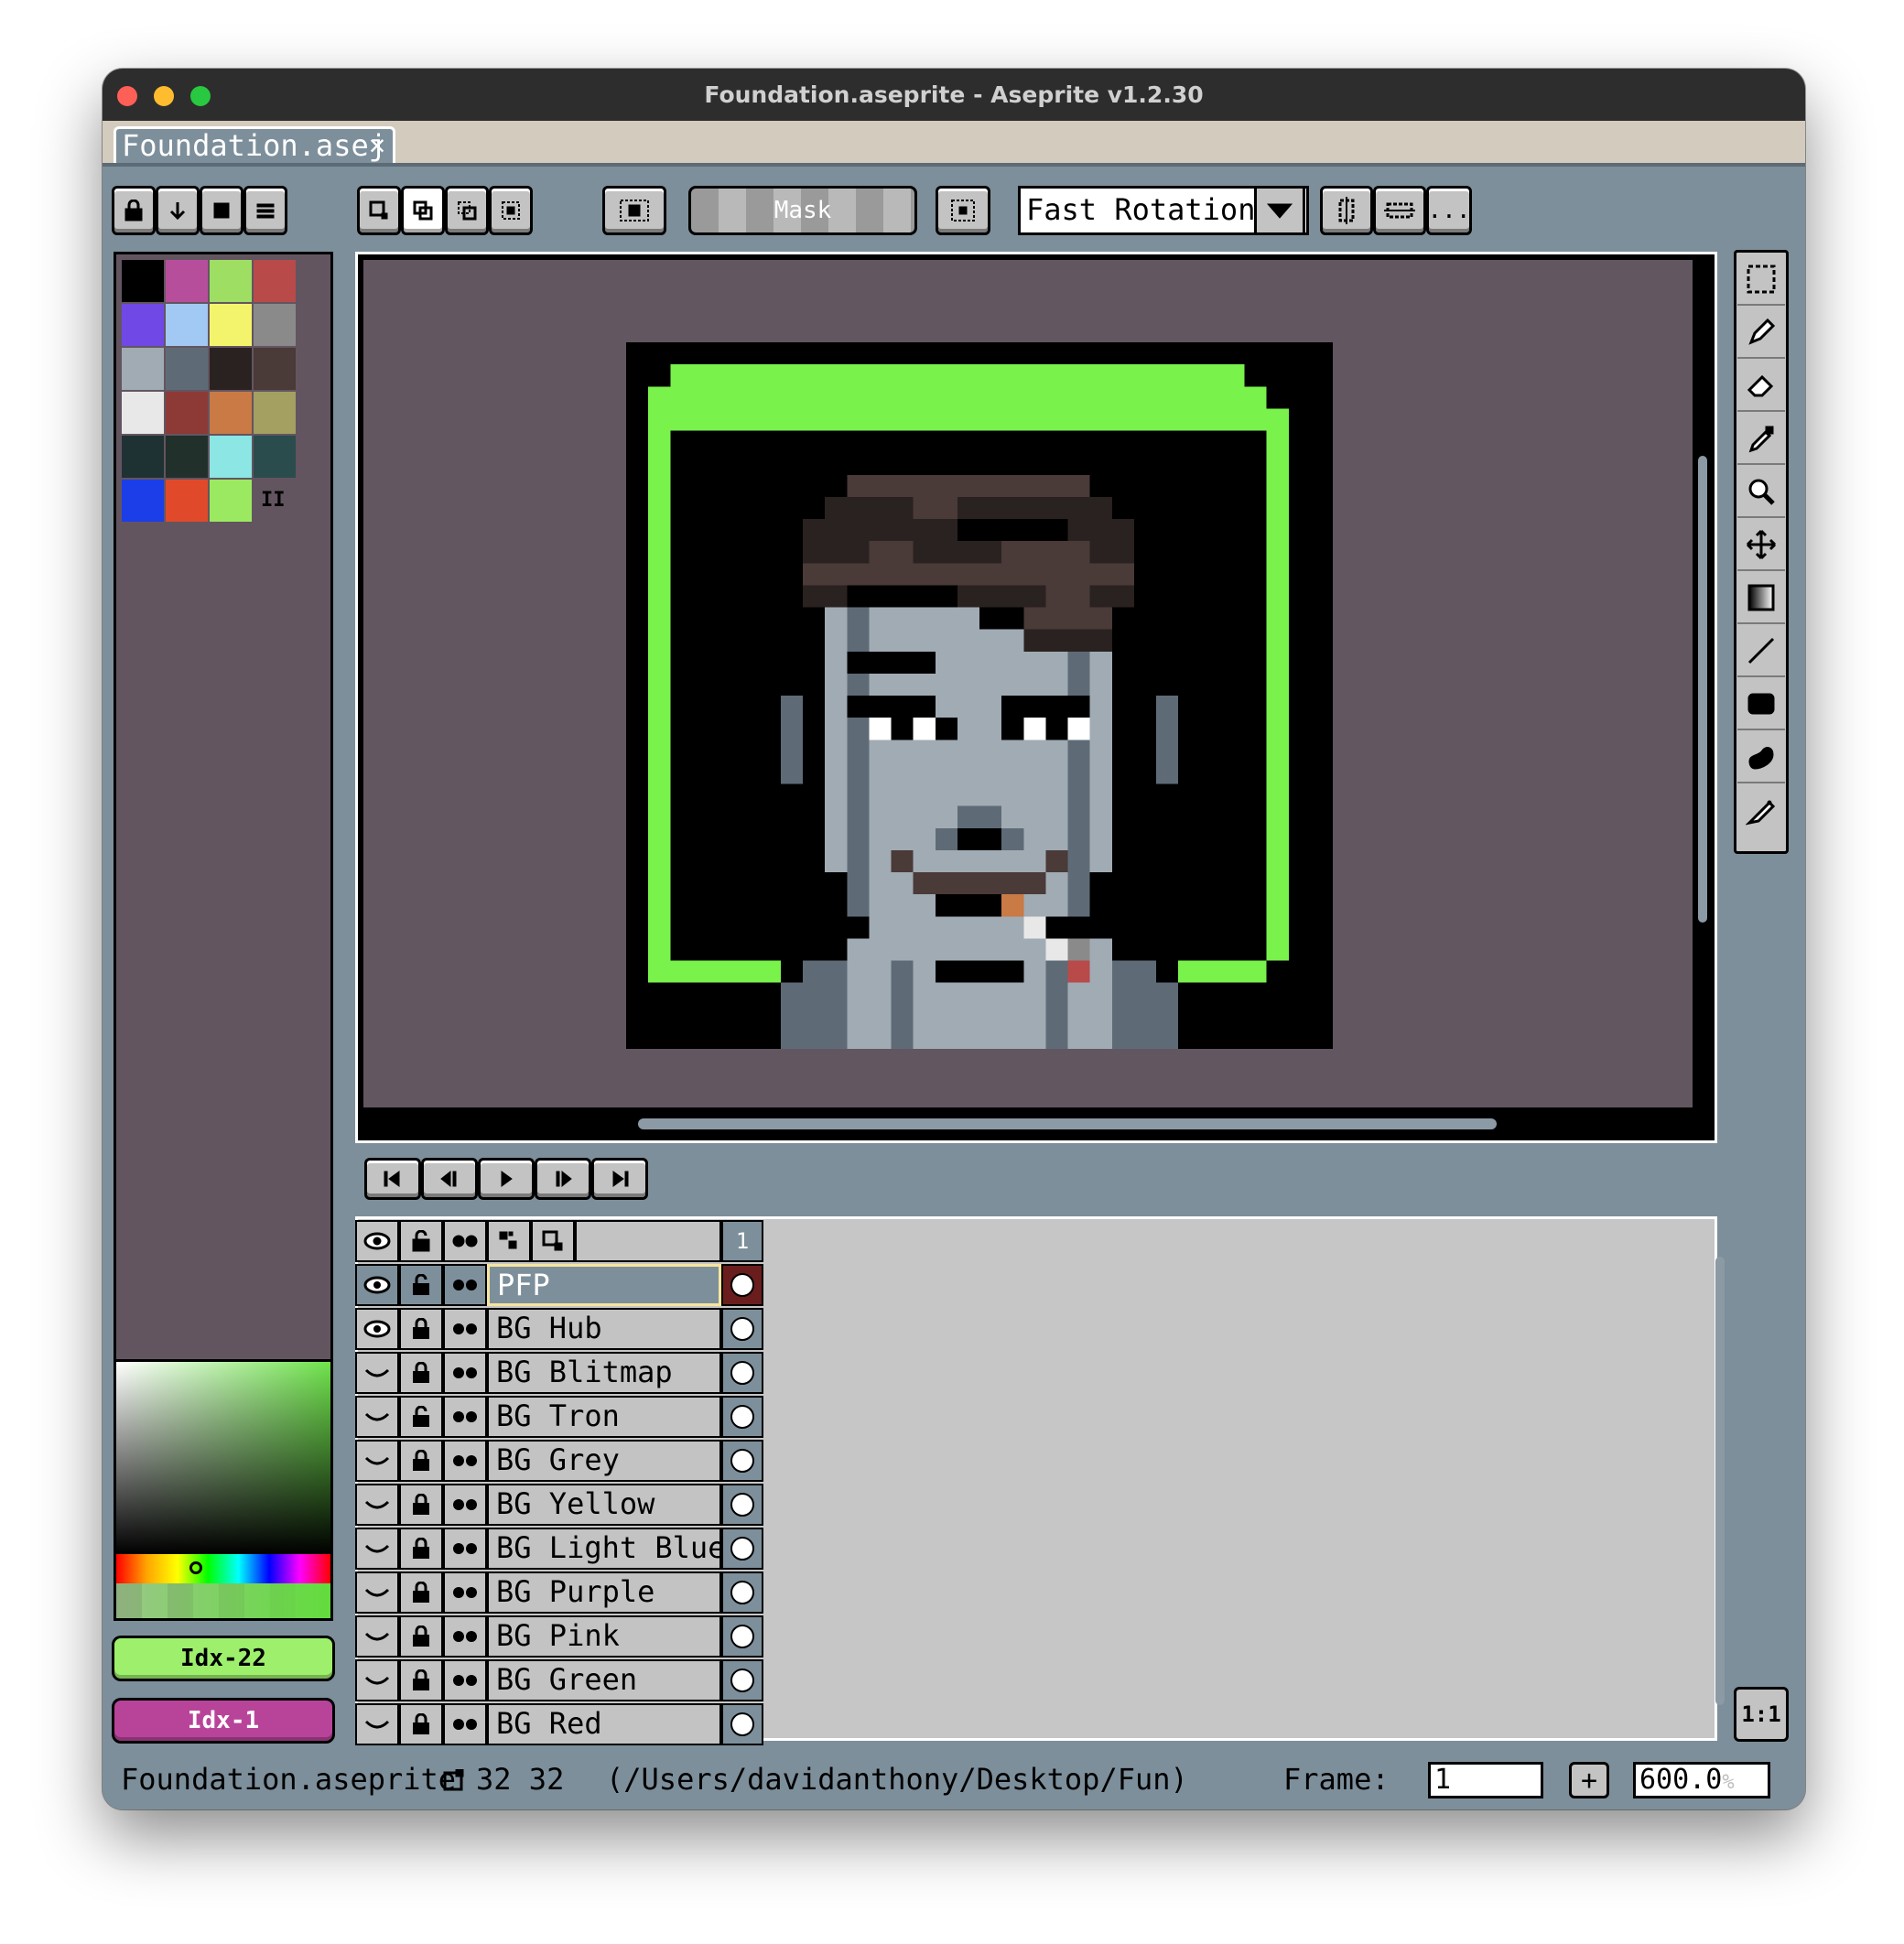 The width and height of the screenshot is (1904, 1944). What do you see at coordinates (1761, 757) in the screenshot?
I see `contour-icon` at bounding box center [1761, 757].